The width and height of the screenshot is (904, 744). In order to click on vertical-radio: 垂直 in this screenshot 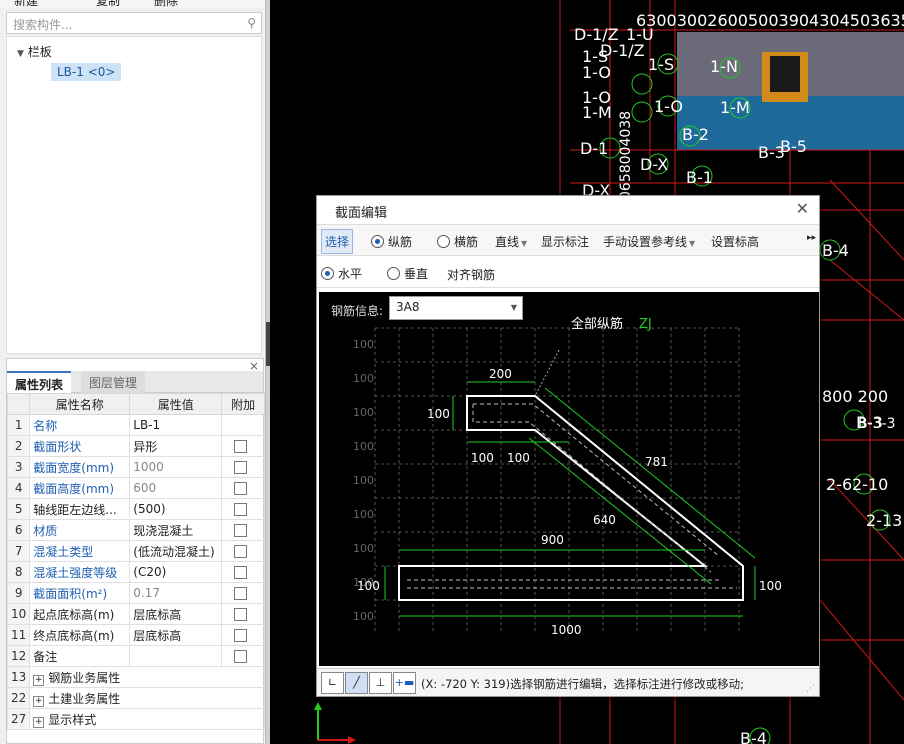, I will do `click(407, 273)`.